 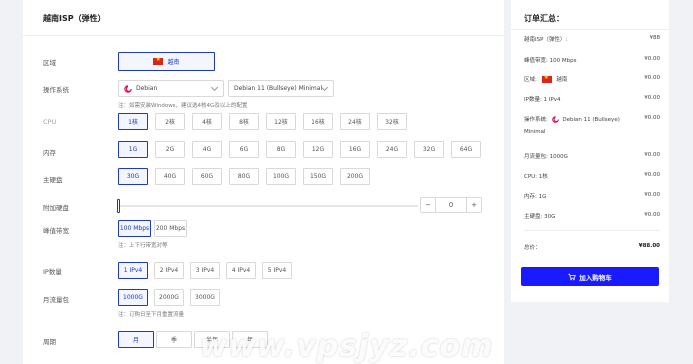 I want to click on extra-disk-stepper: − 0 +, so click(x=451, y=205).